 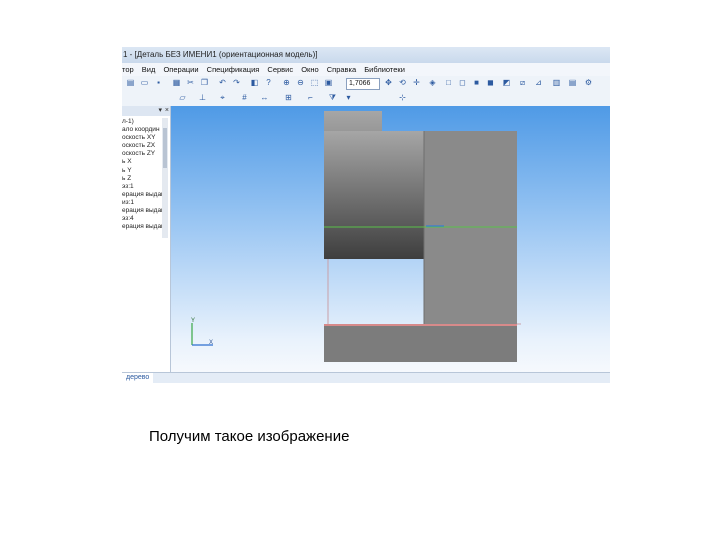 What do you see at coordinates (160, 111) in the screenshot?
I see `pin-icon: ▾` at bounding box center [160, 111].